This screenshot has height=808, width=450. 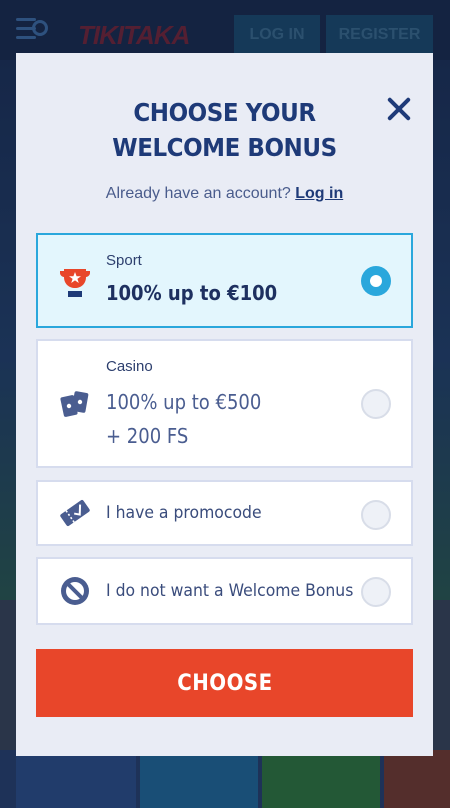 I want to click on choose-button-label: CHOOSE, so click(x=224, y=683).